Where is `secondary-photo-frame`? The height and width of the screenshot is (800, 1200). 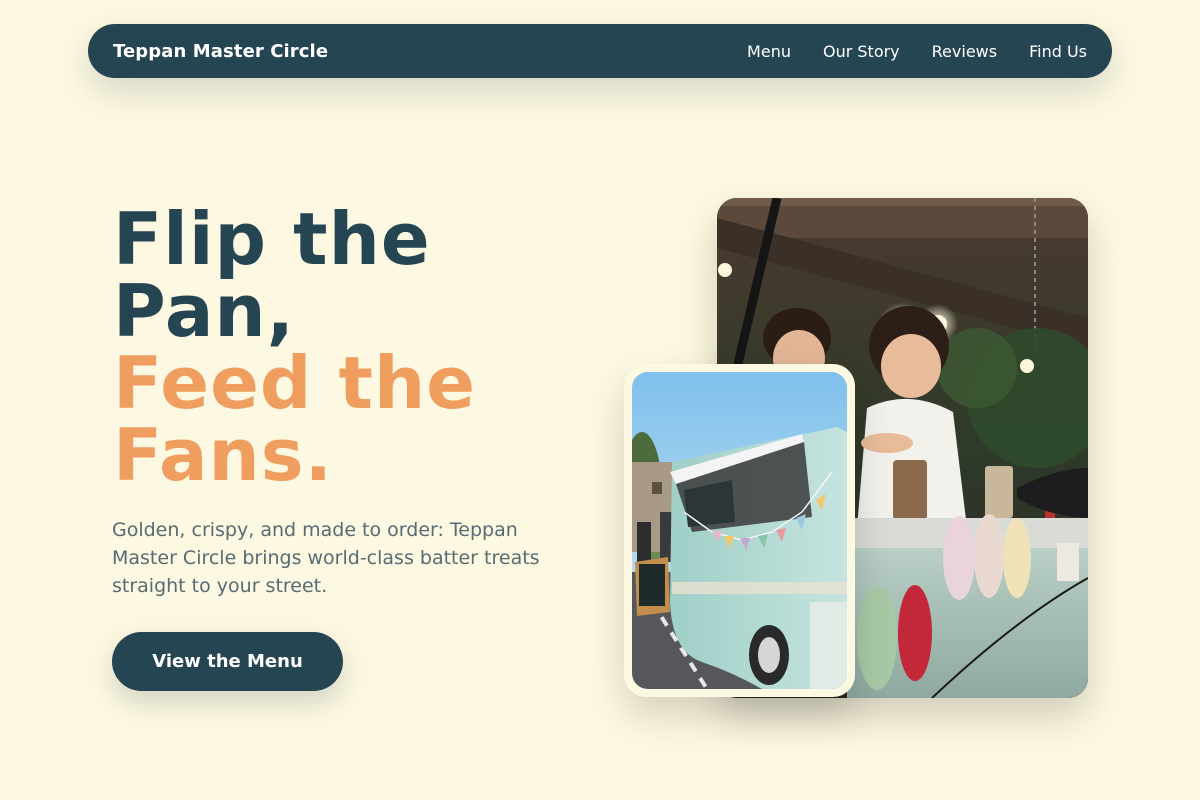
secondary-photo-frame is located at coordinates (739, 530).